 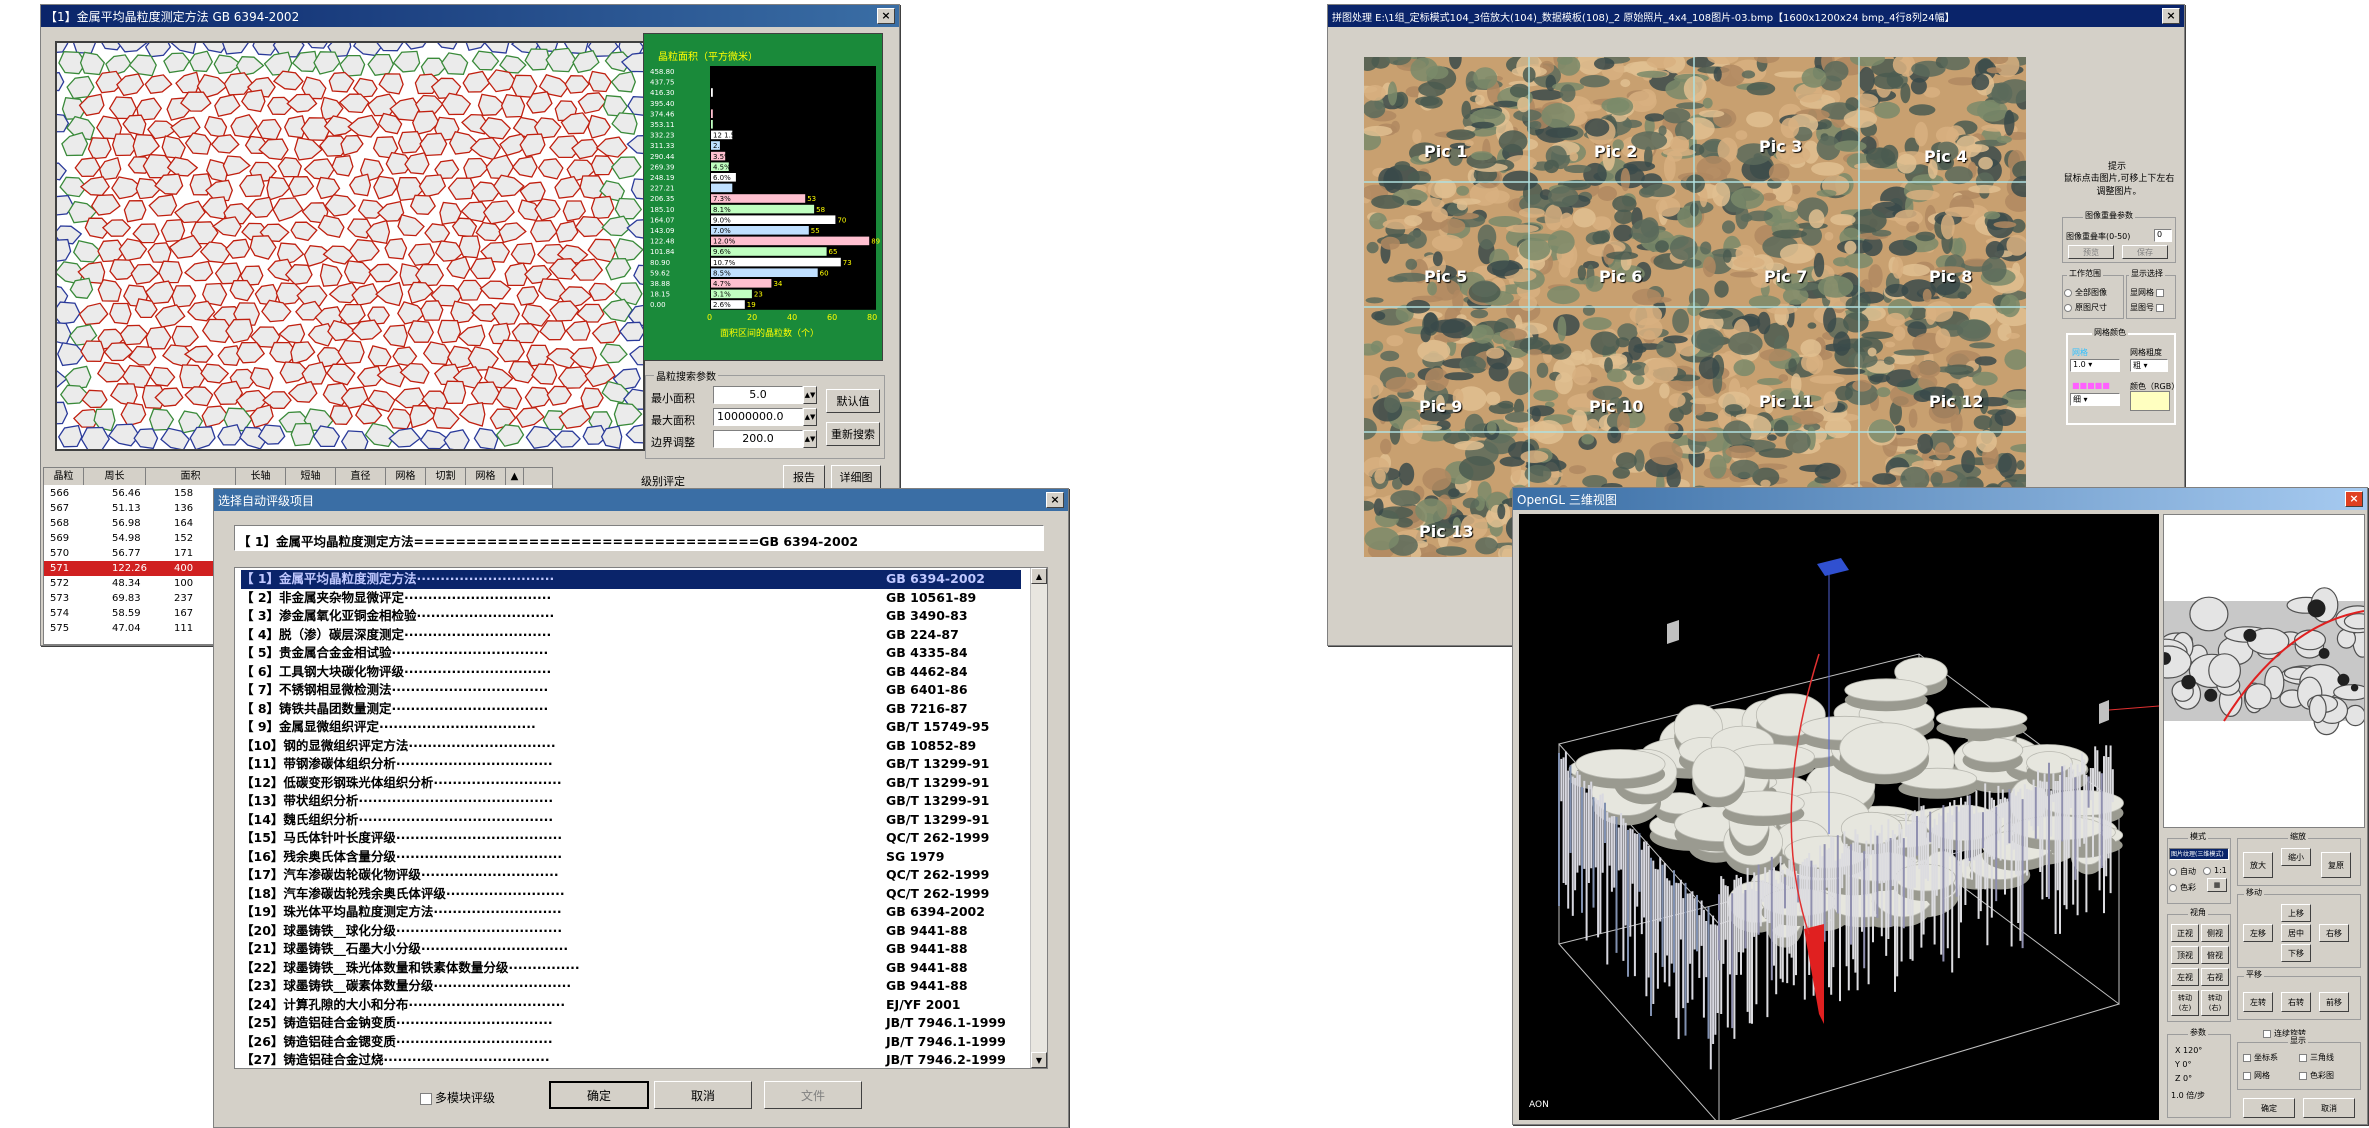 I want to click on scroll-down-icon: ▼, so click(x=1039, y=1060).